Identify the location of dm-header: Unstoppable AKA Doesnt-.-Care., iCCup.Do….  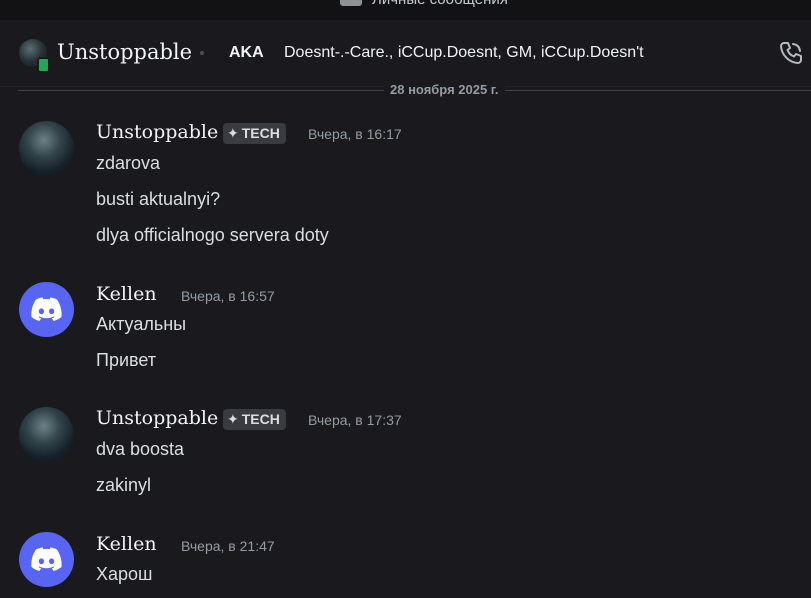
(405, 53).